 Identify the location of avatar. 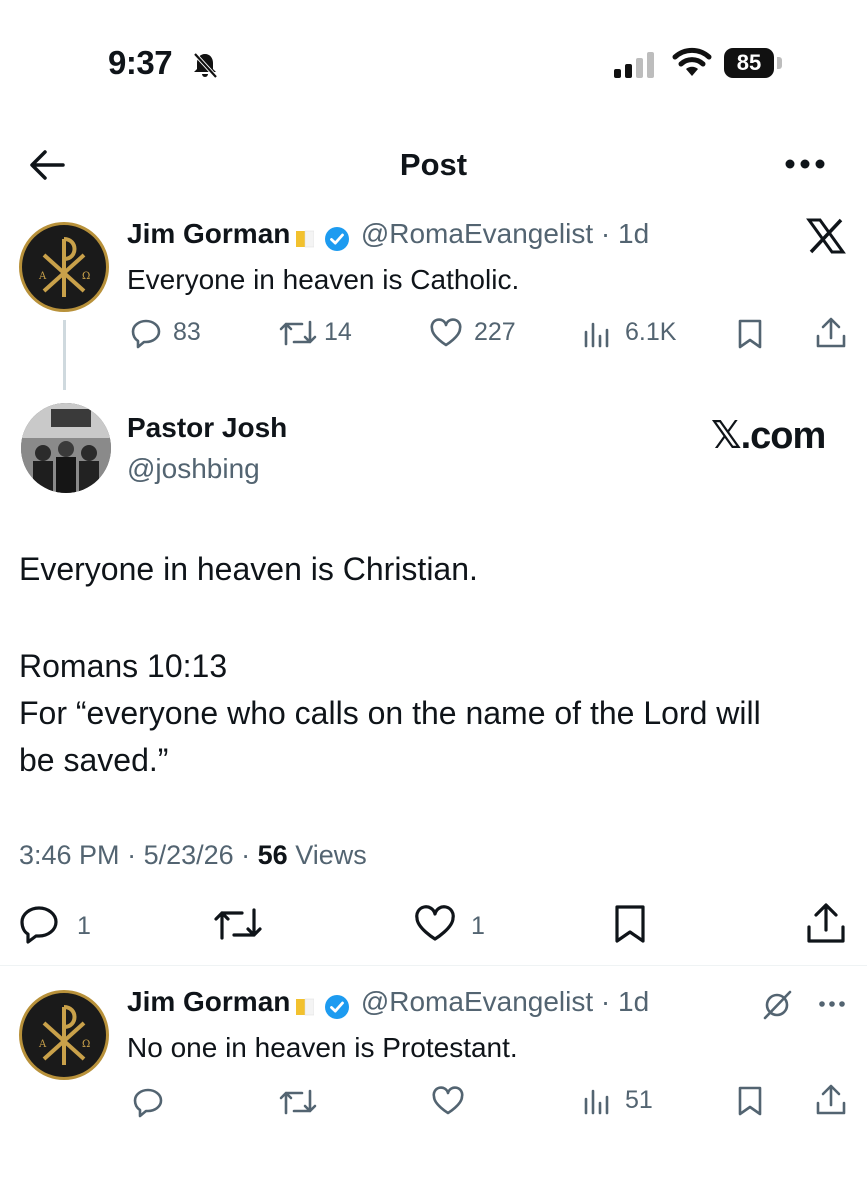
(66, 448).